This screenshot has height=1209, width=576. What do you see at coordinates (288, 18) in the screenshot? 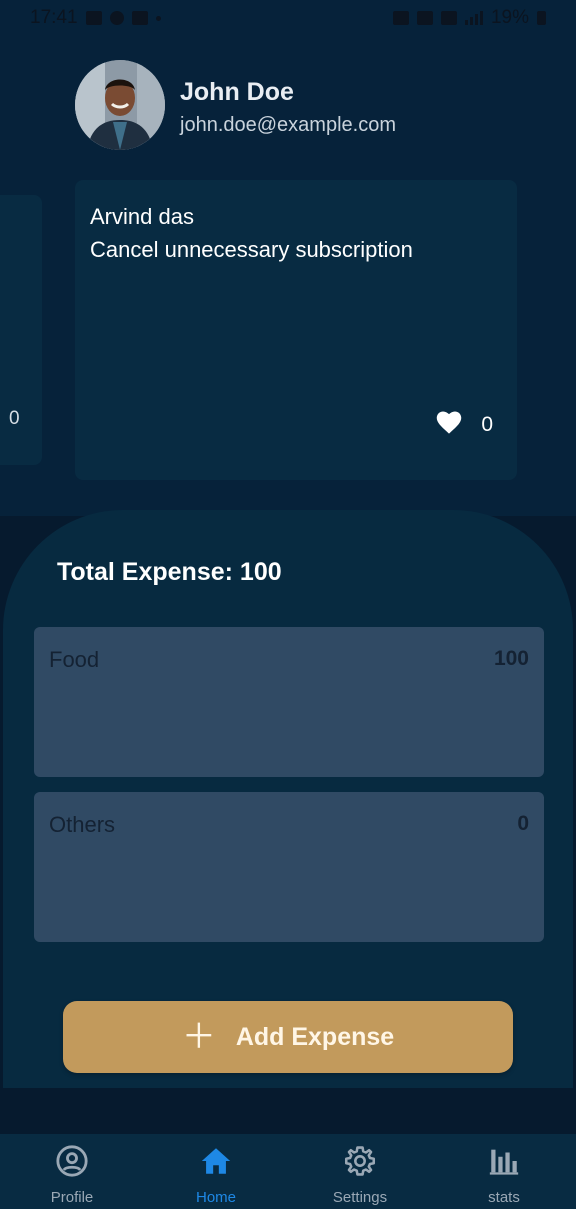
I see `status-bar: 17:41 19%` at bounding box center [288, 18].